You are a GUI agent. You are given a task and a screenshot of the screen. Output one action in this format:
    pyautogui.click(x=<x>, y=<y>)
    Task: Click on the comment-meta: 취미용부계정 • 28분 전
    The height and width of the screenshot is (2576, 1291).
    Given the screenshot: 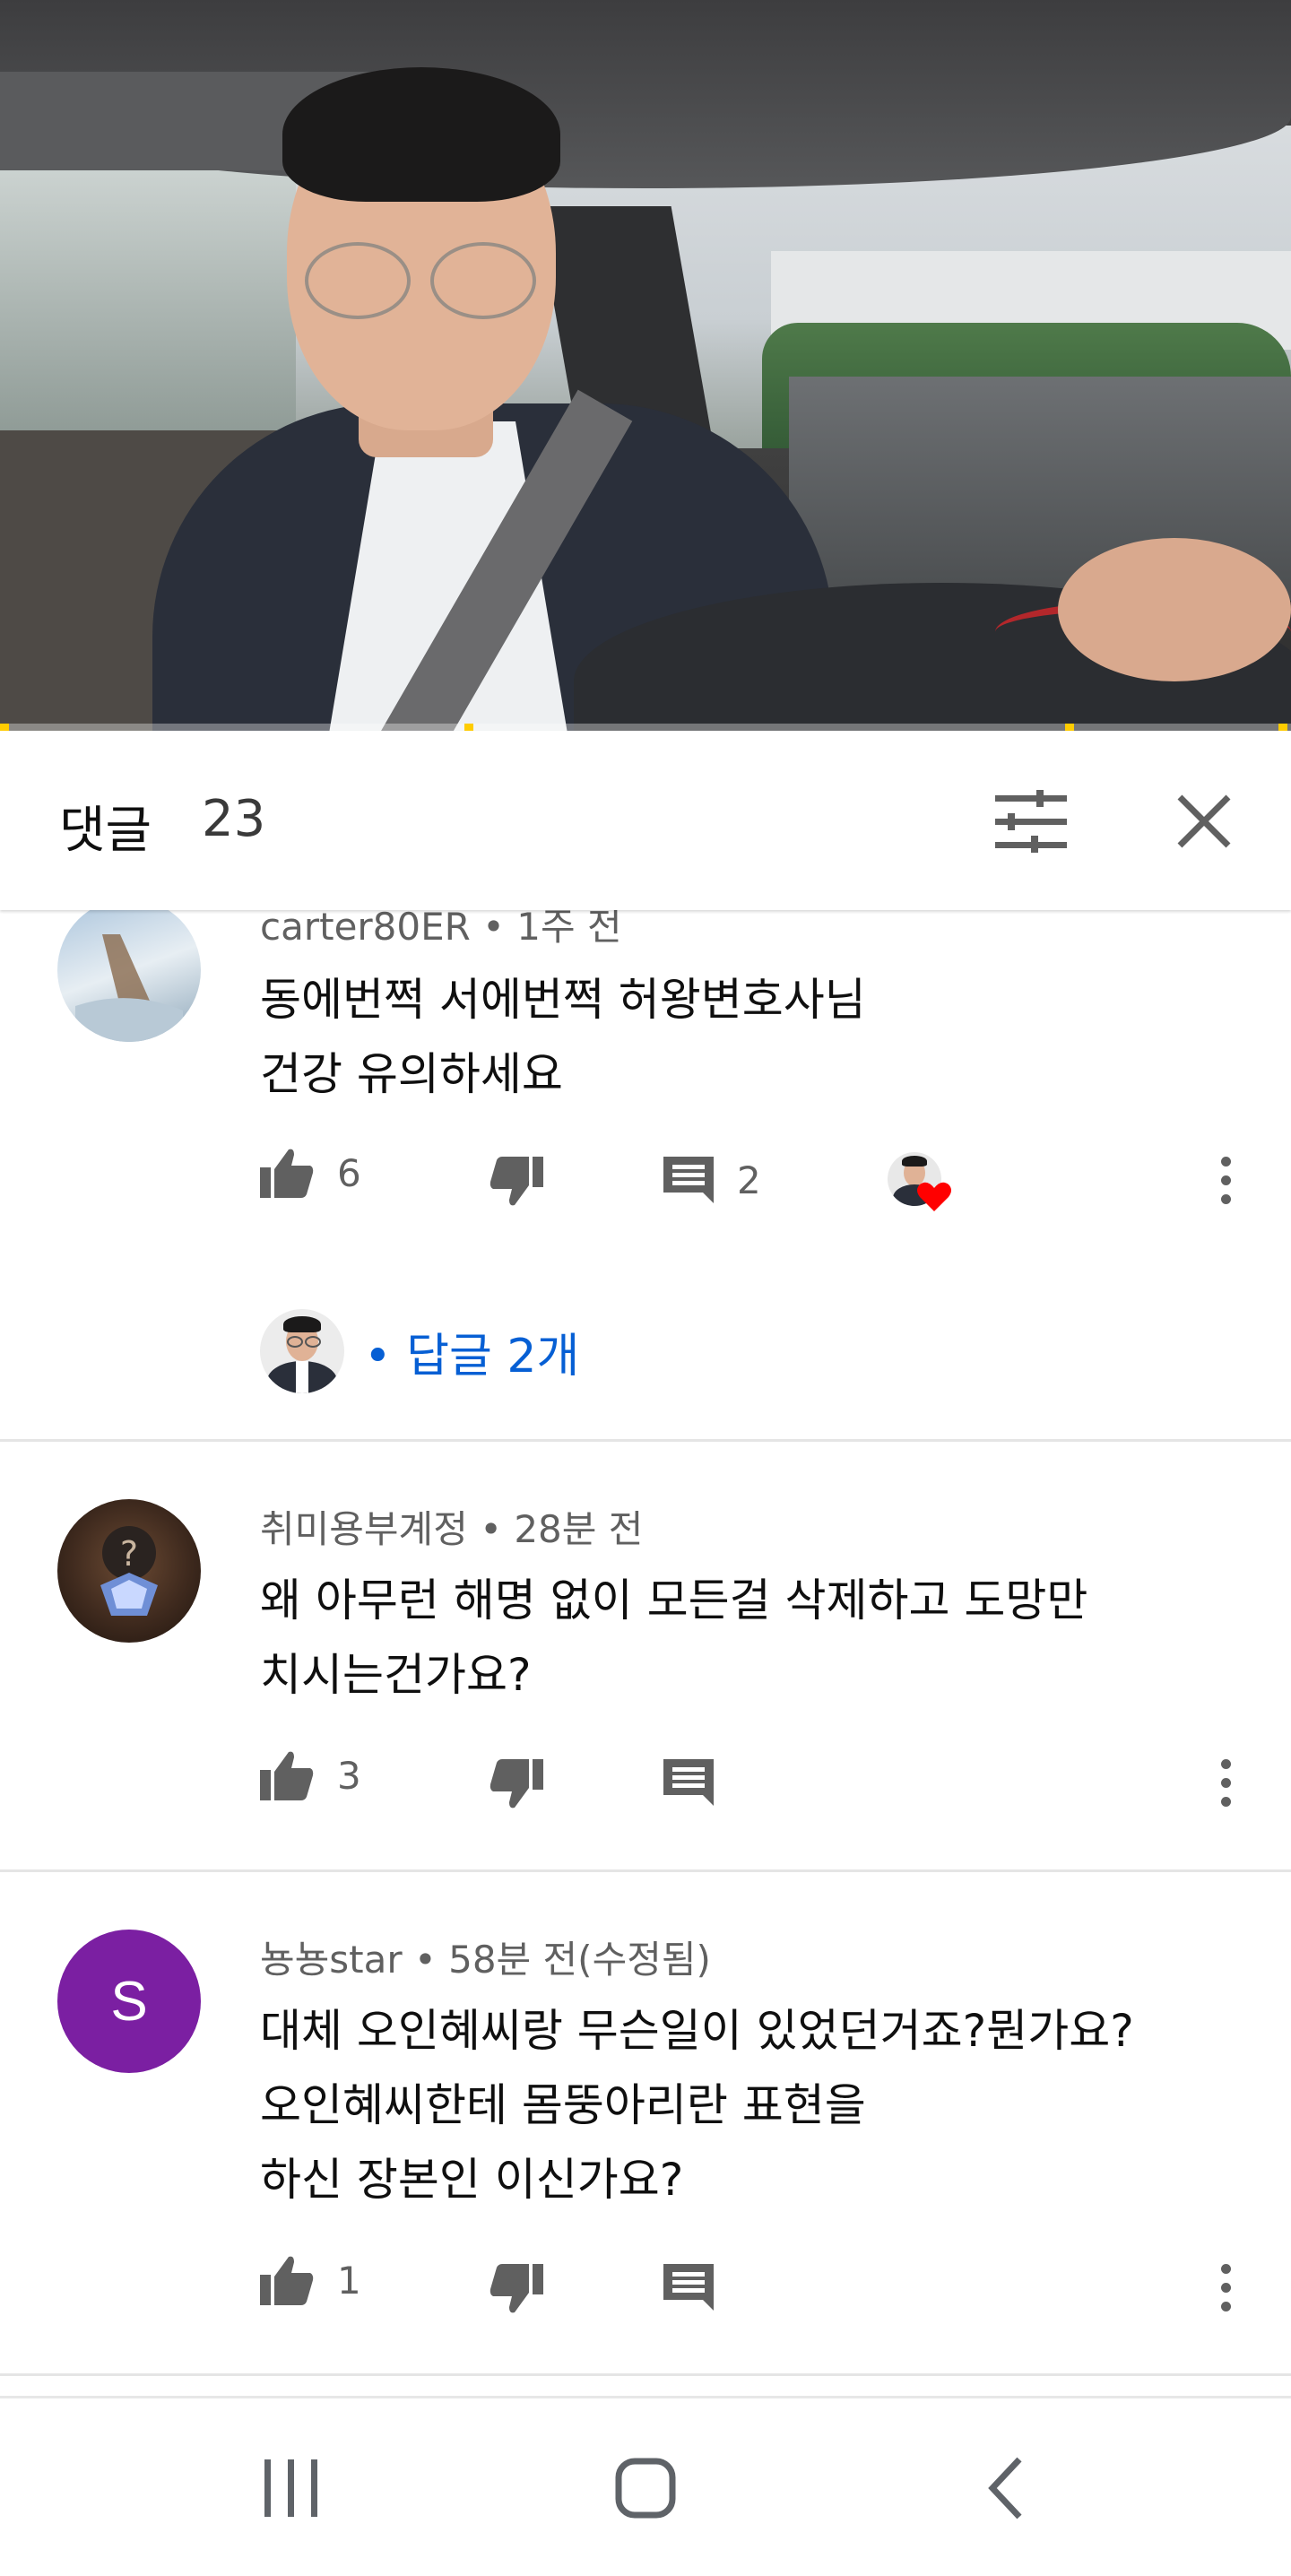 What is the action you would take?
    pyautogui.click(x=452, y=1529)
    